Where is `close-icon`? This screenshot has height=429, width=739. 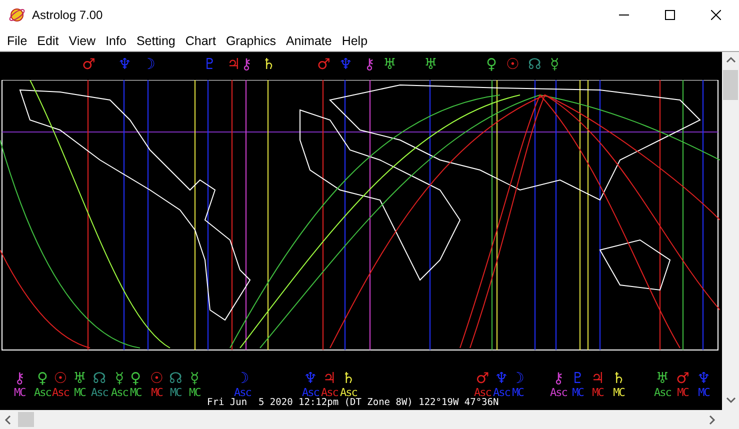 close-icon is located at coordinates (716, 15).